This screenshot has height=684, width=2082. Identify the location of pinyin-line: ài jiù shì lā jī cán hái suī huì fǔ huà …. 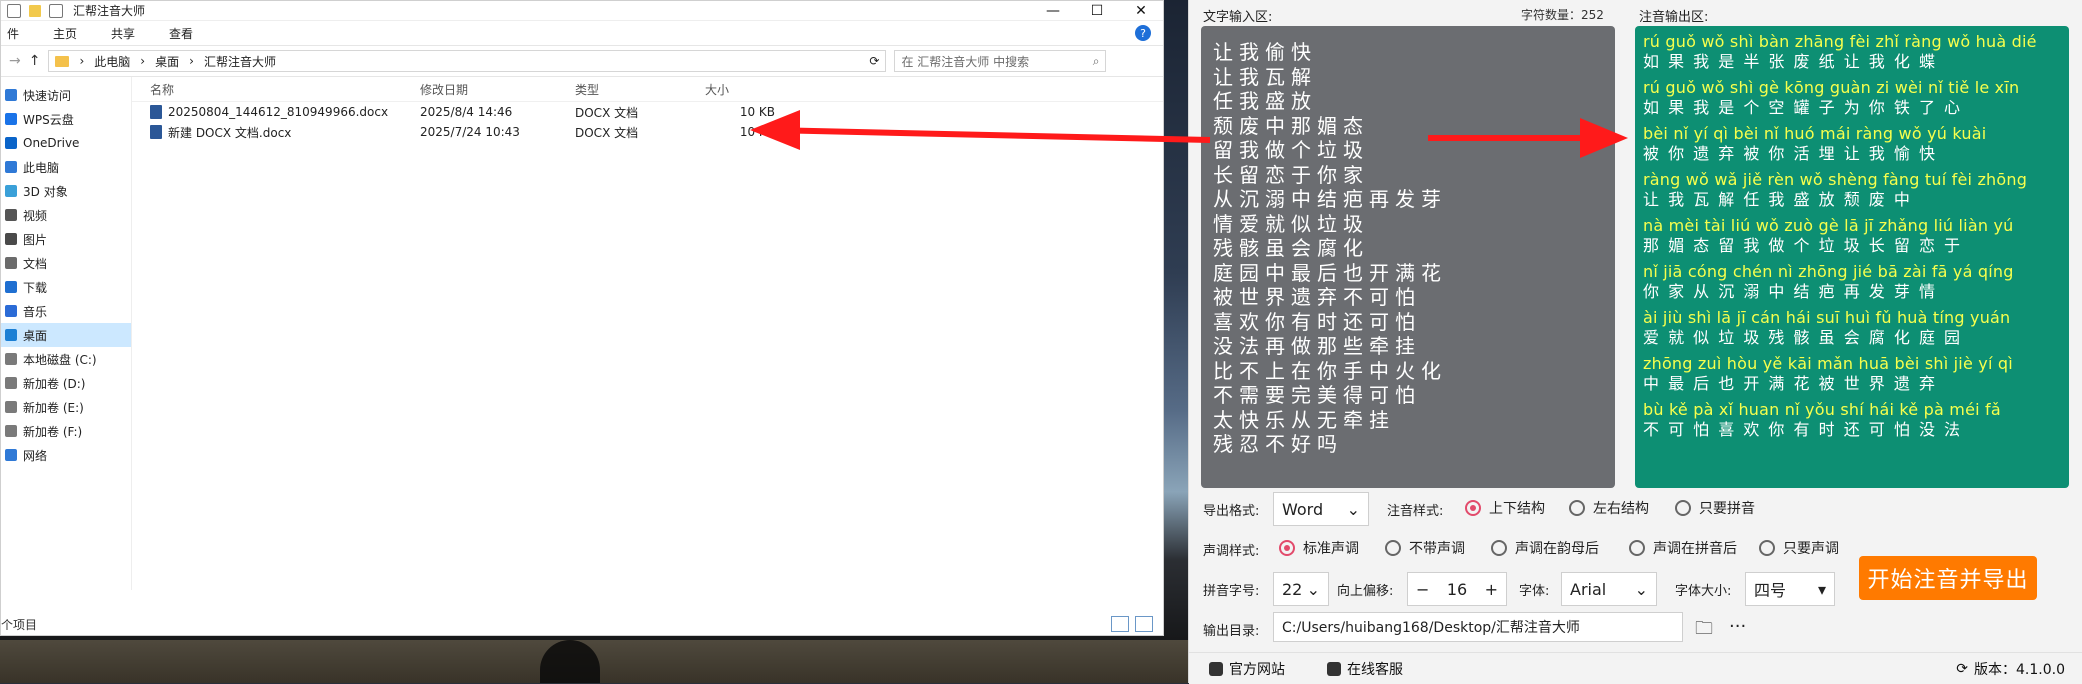
(1827, 317).